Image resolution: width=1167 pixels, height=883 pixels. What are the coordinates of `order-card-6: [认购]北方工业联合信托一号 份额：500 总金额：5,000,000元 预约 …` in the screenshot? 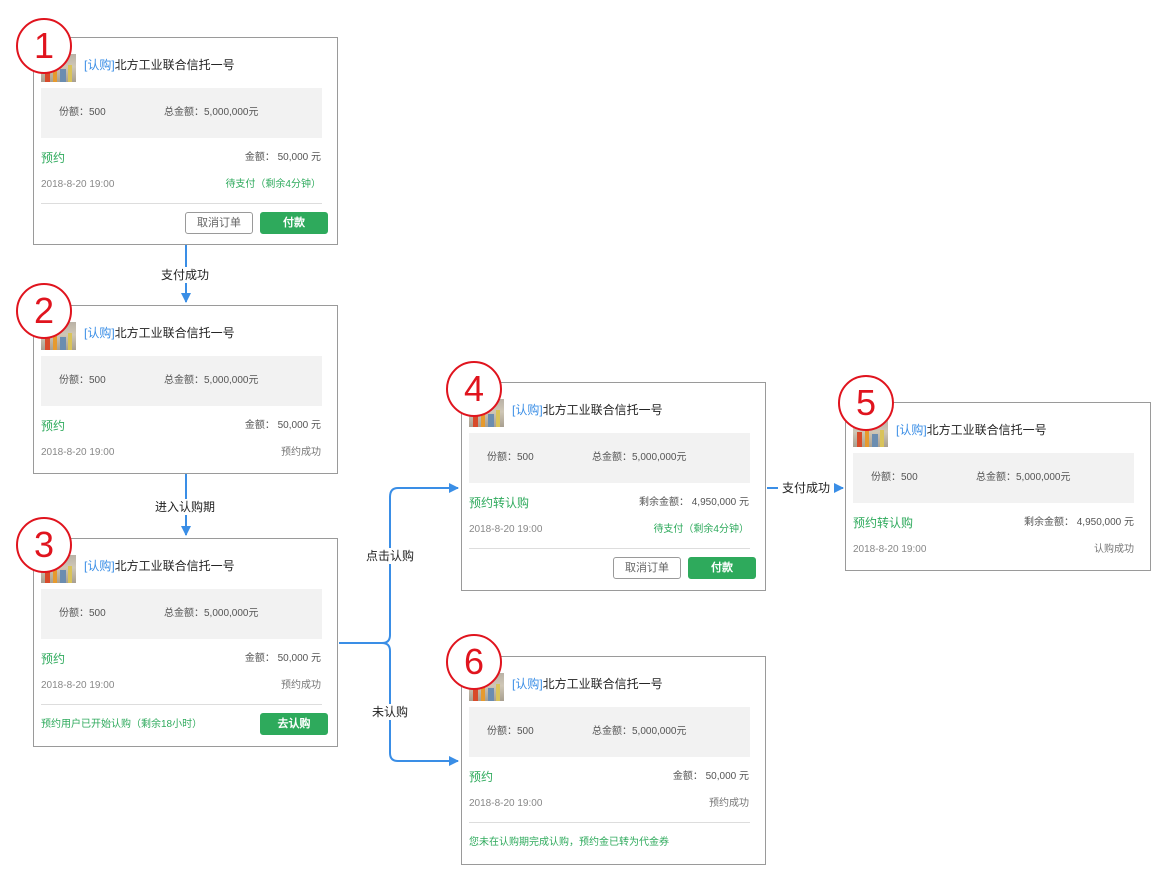 It's located at (613, 760).